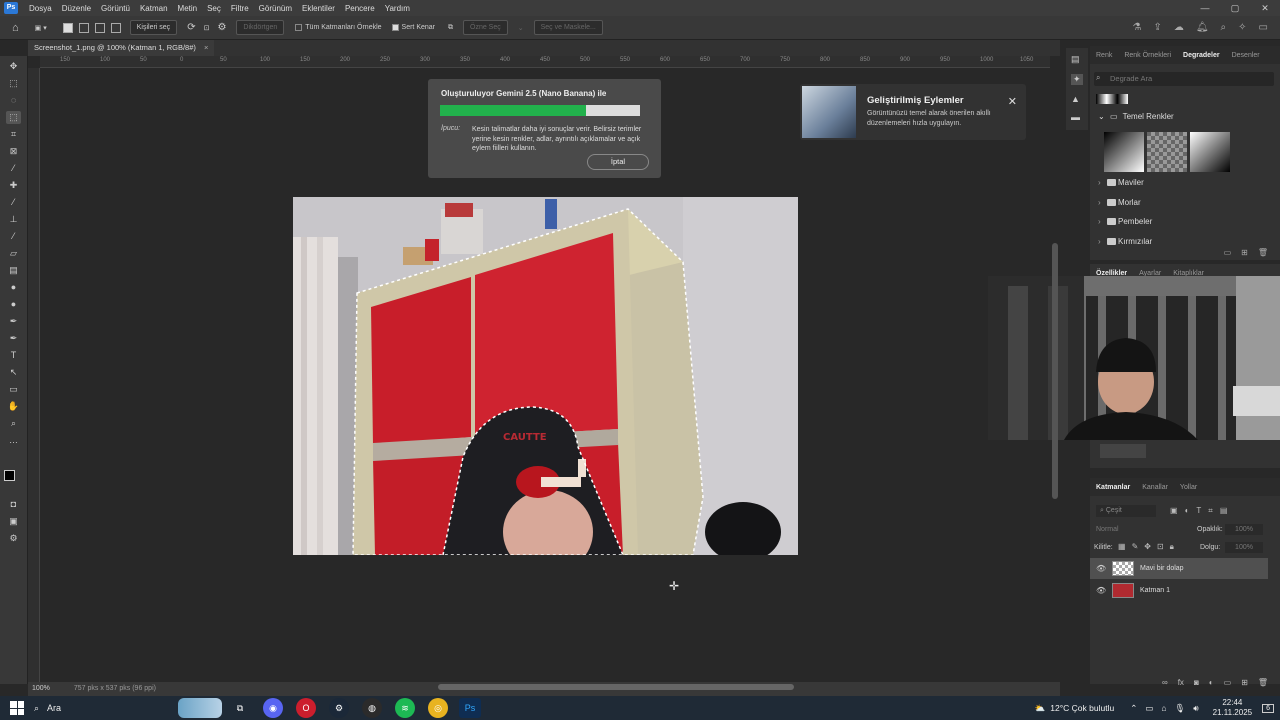 The height and width of the screenshot is (720, 1280). Describe the element at coordinates (273, 708) in the screenshot. I see `discord-icon: ◉` at that location.